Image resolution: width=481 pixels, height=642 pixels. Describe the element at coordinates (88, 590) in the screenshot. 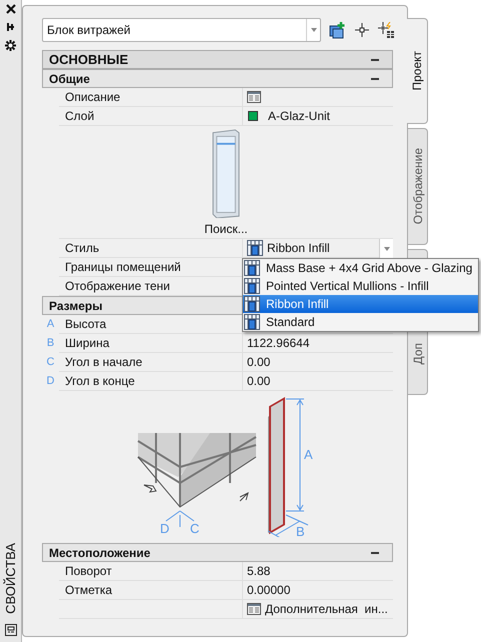

I see `property-label: Отметка` at that location.